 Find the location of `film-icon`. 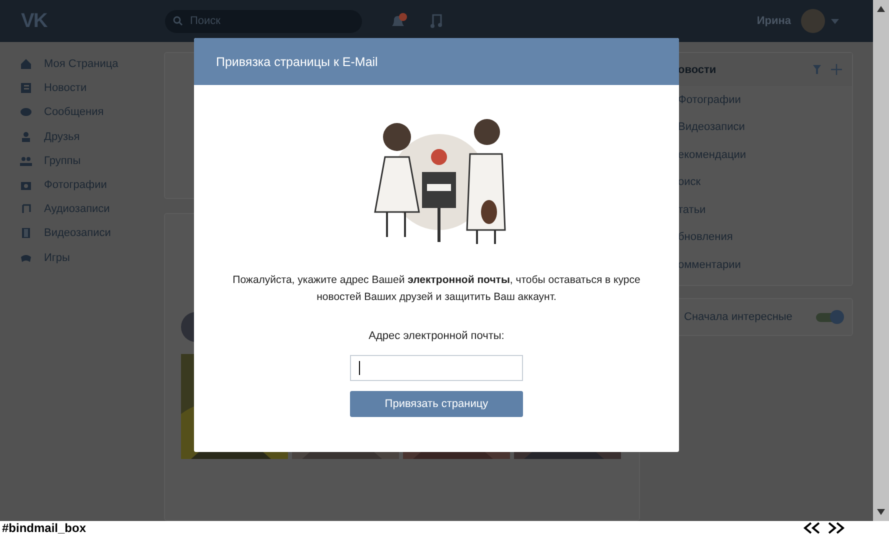

film-icon is located at coordinates (26, 233).